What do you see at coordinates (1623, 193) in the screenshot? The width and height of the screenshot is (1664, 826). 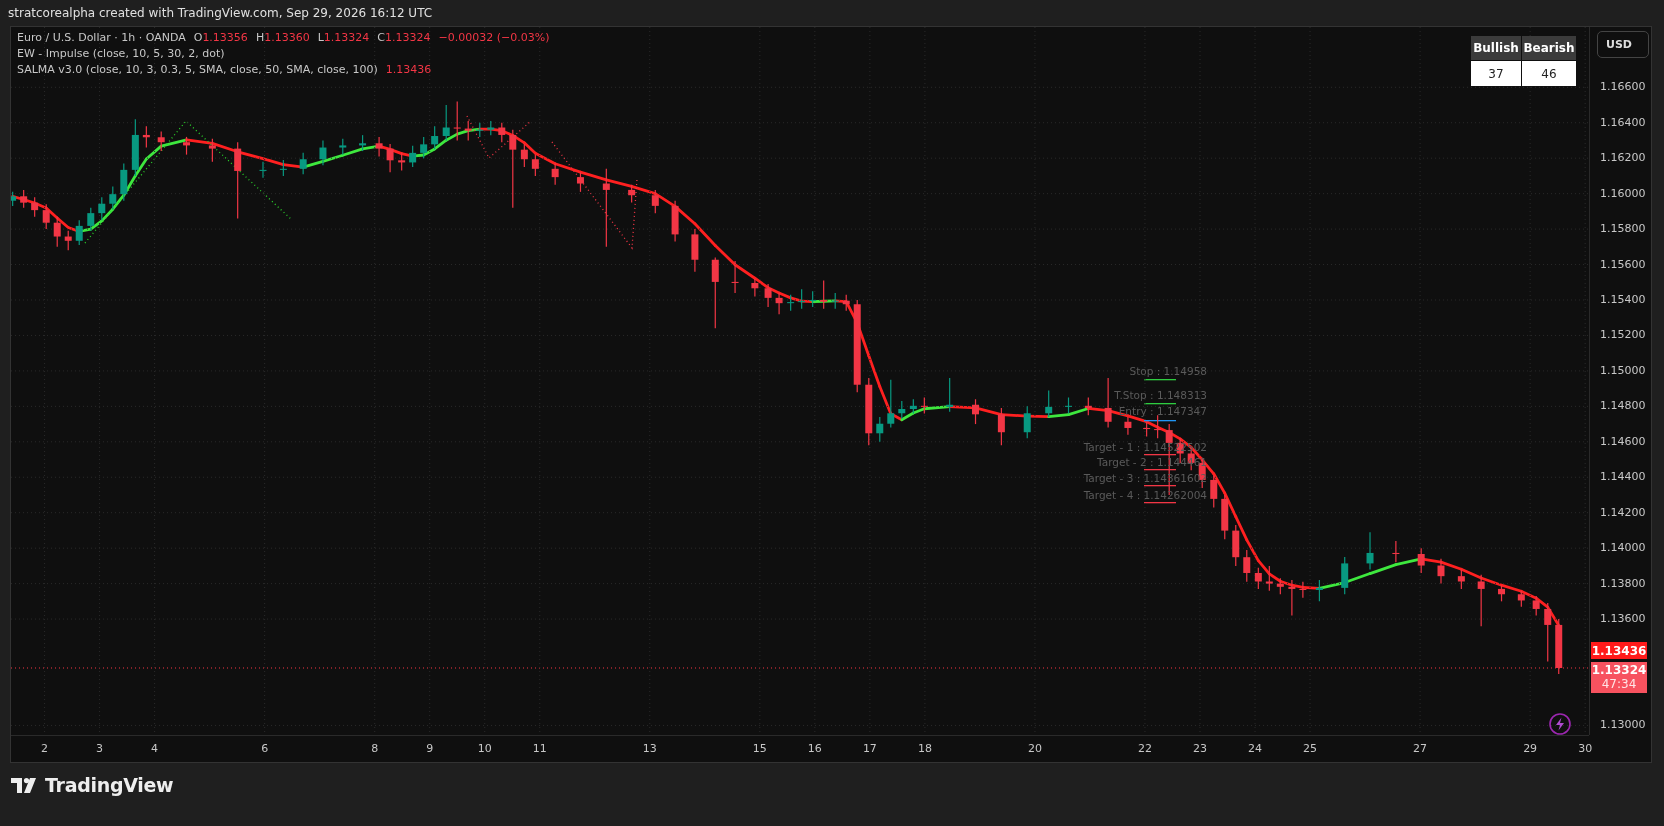 I see `price-label: 1.16000` at bounding box center [1623, 193].